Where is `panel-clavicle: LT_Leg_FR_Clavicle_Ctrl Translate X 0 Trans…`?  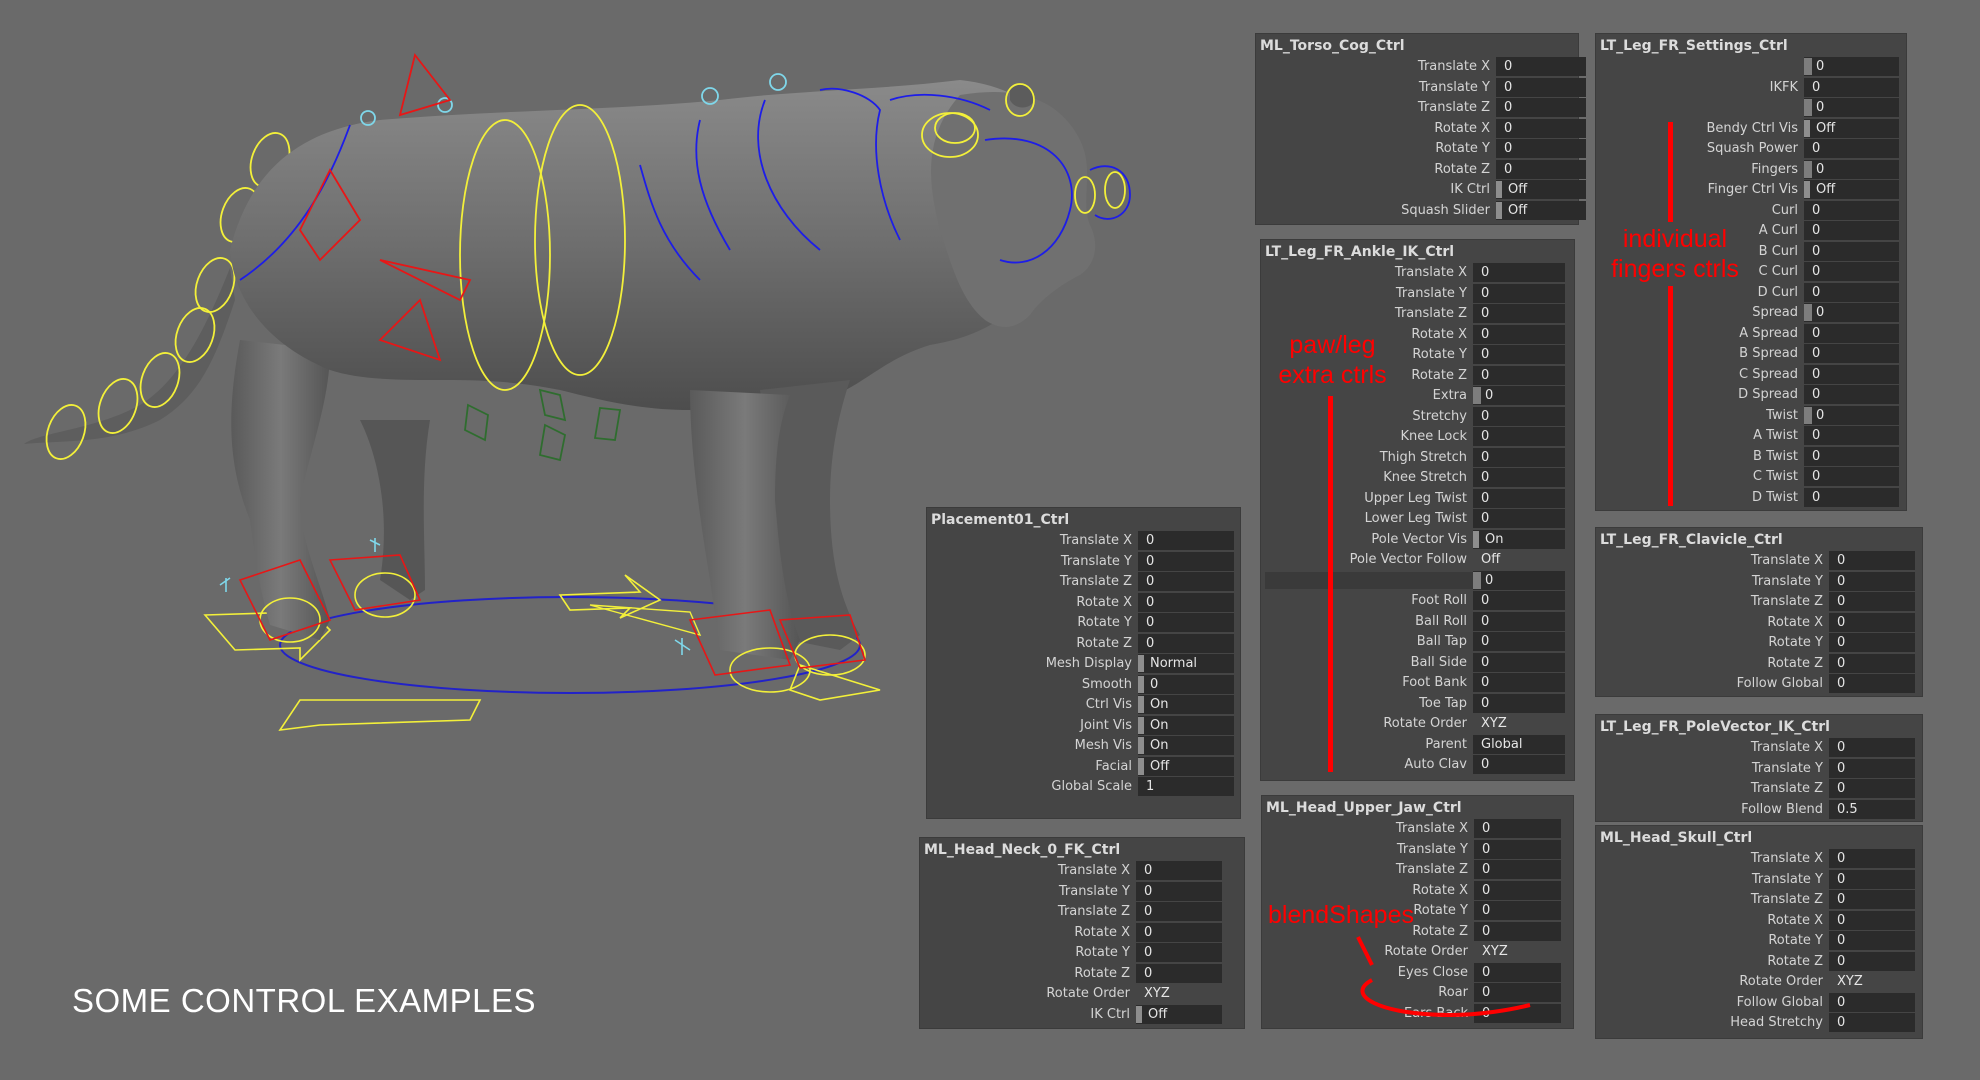 panel-clavicle: LT_Leg_FR_Clavicle_Ctrl Translate X 0 Trans… is located at coordinates (1759, 612).